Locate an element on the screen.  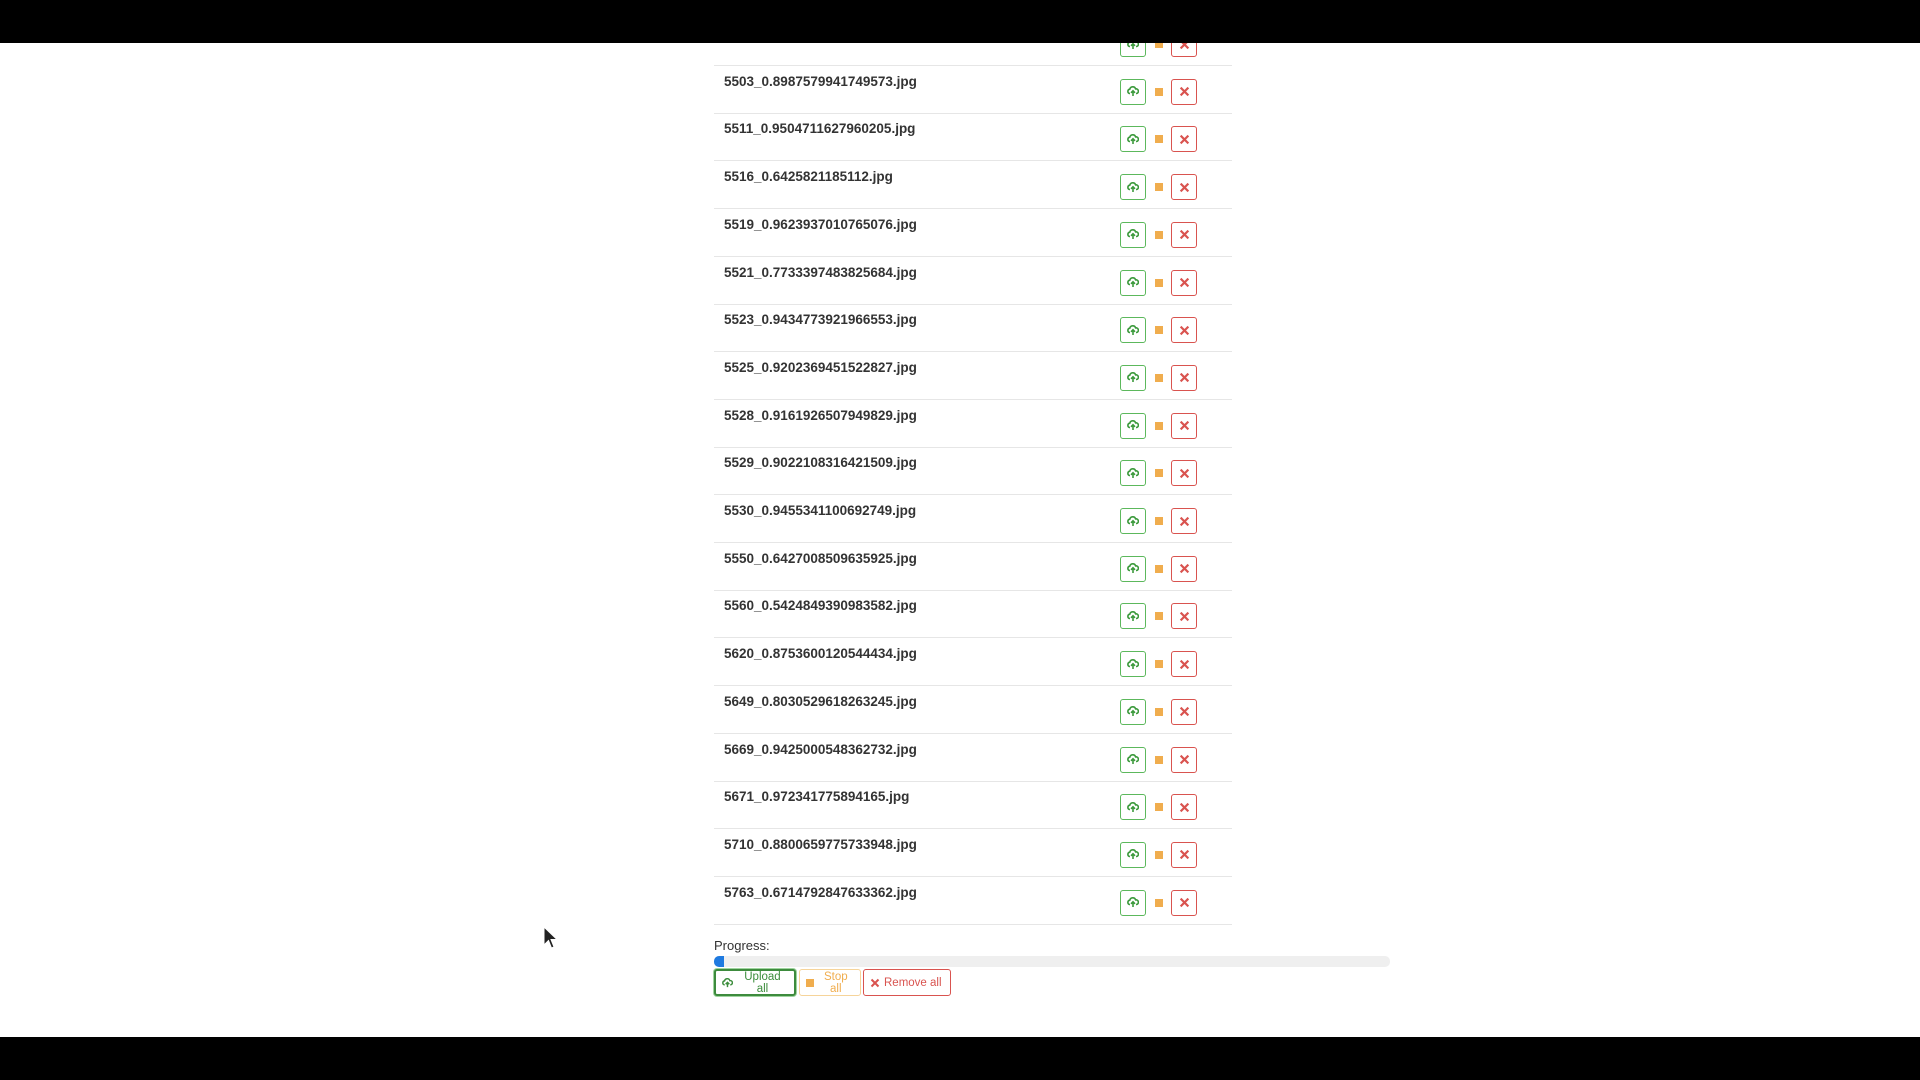
file-name: 5649_0.8030529618263245.jpg is located at coordinates (820, 701).